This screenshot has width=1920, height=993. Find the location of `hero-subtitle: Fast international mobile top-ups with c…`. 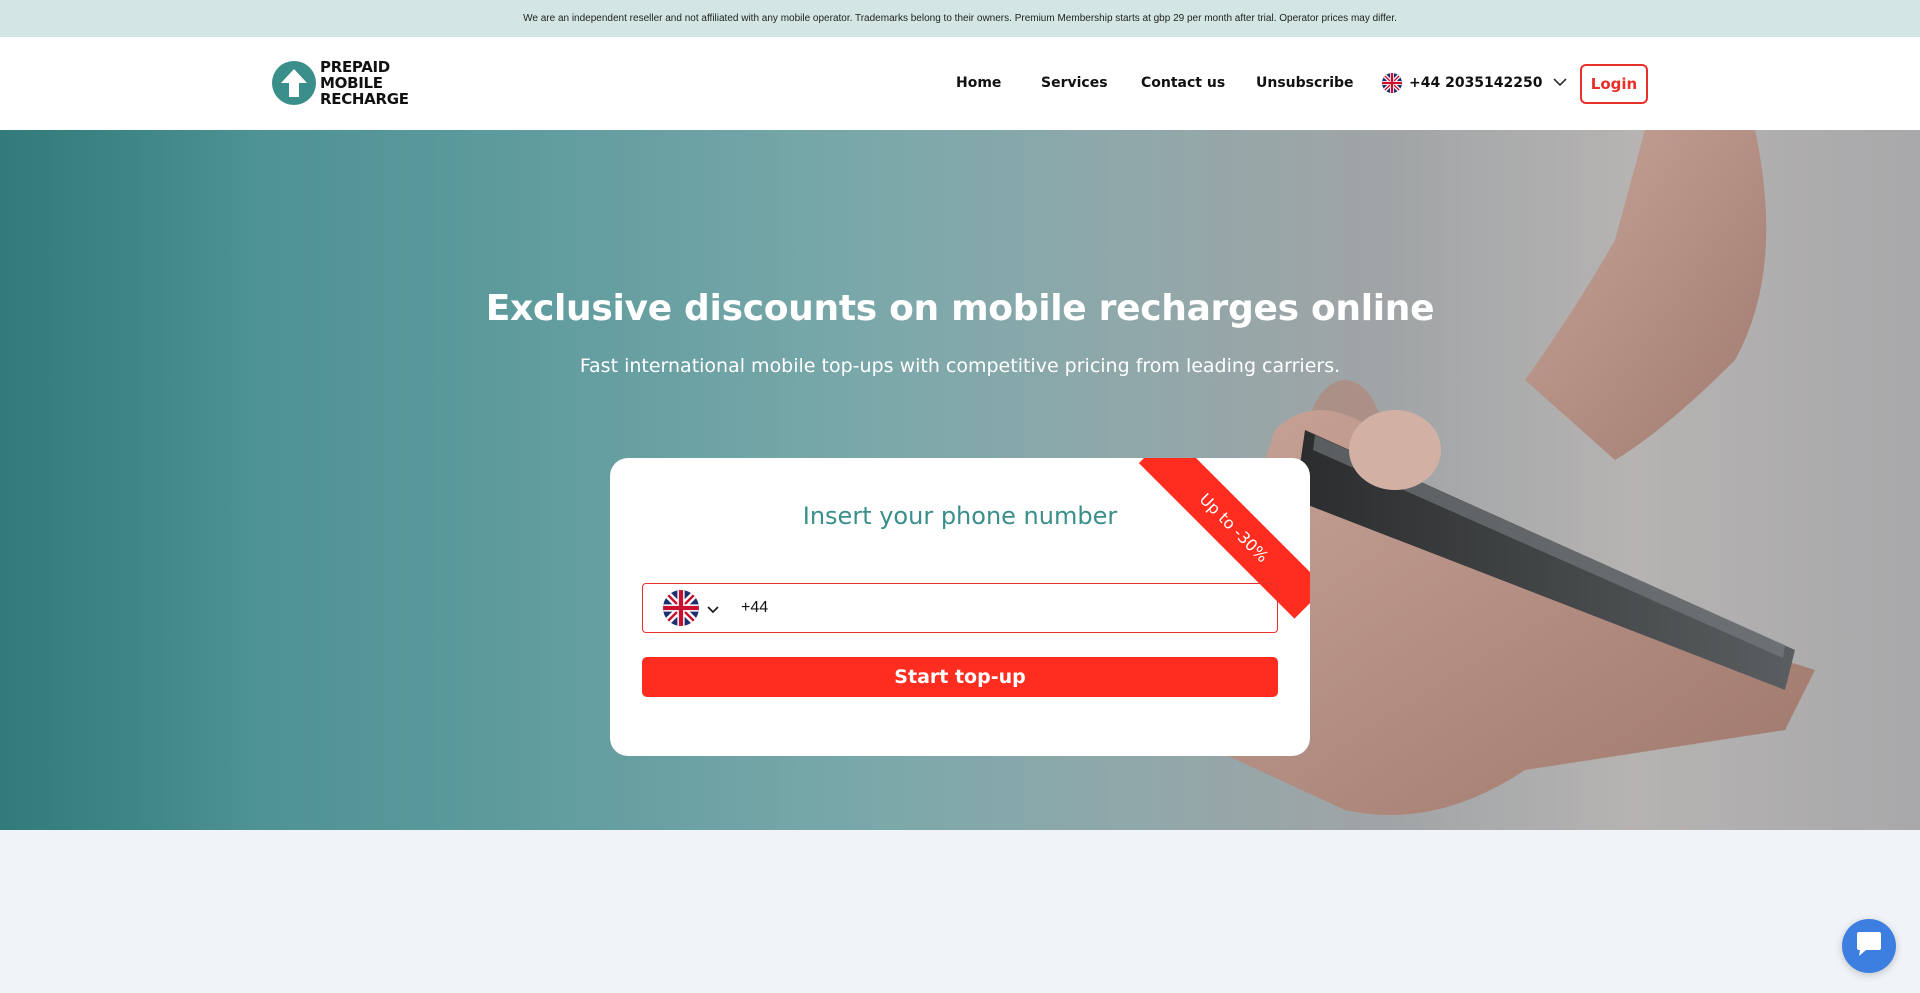

hero-subtitle: Fast international mobile top-ups with c… is located at coordinates (960, 366).